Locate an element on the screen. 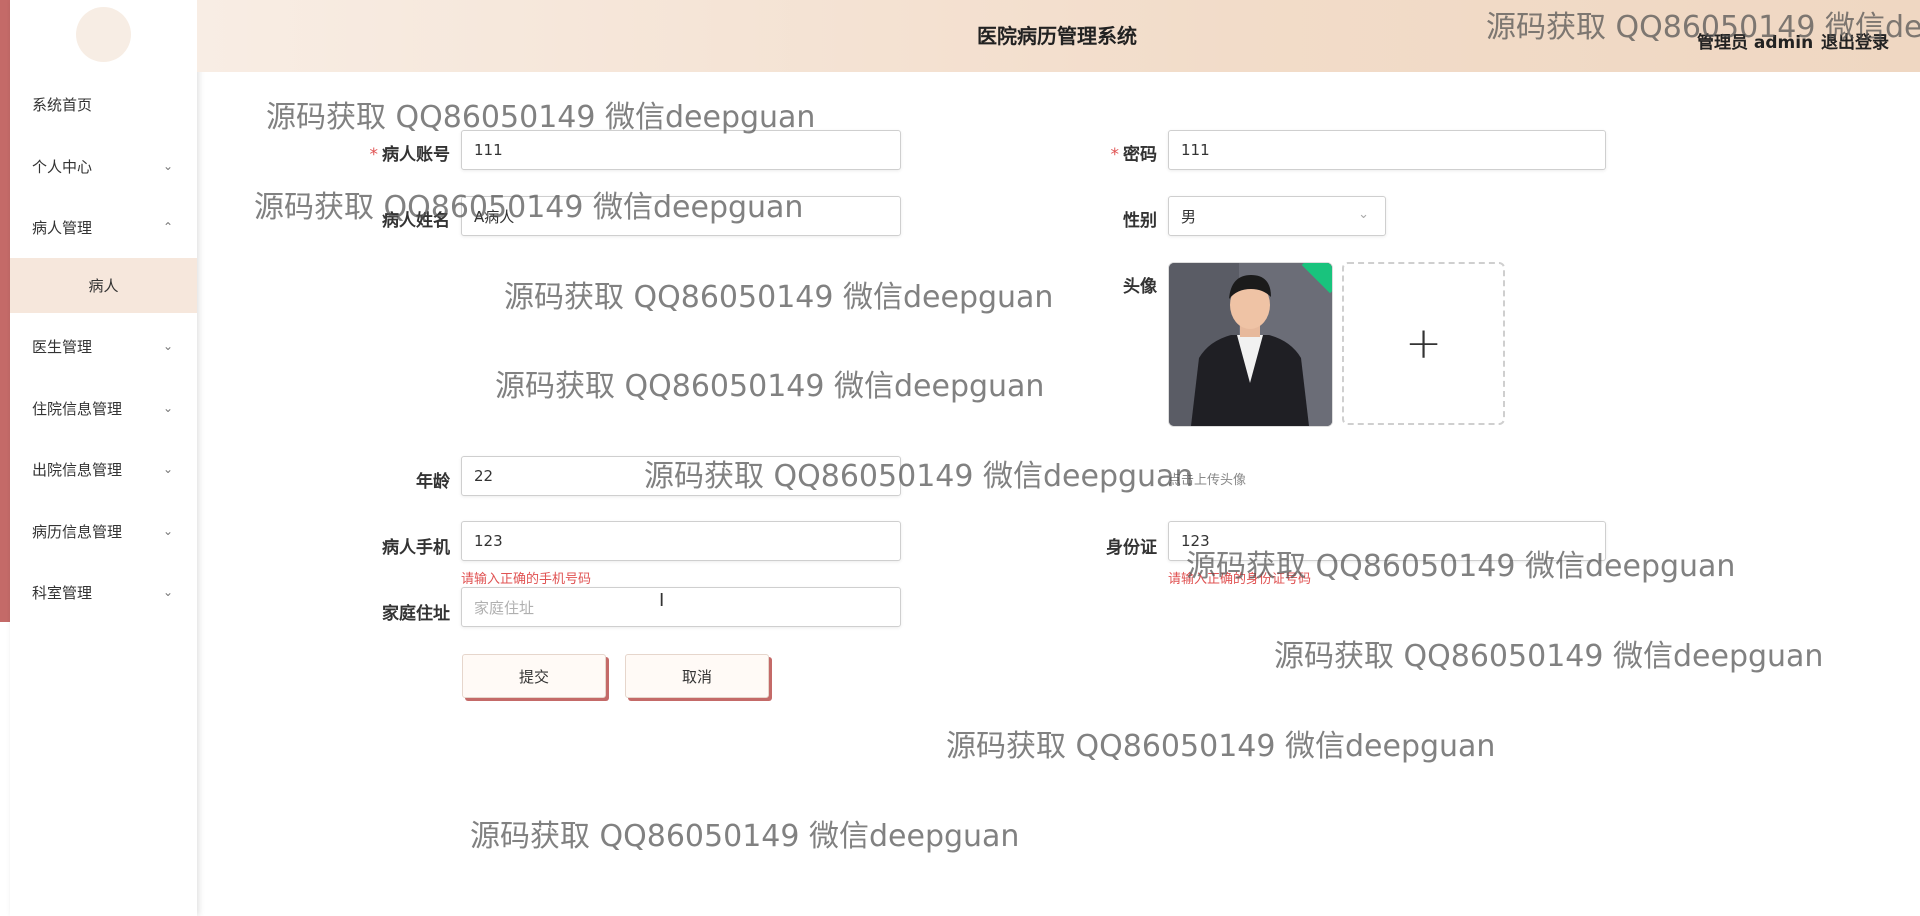 This screenshot has width=1920, height=916. sidebar-item-department: 科室管理 ⌄ is located at coordinates (103, 592).